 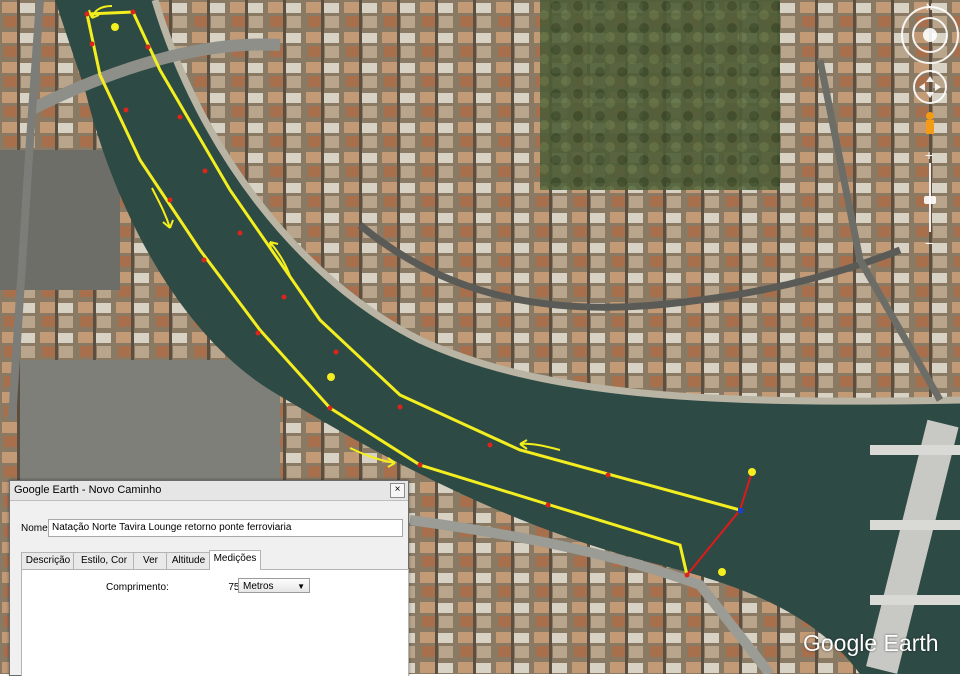 What do you see at coordinates (258, 586) in the screenshot?
I see `unit-select-value: Metros` at bounding box center [258, 586].